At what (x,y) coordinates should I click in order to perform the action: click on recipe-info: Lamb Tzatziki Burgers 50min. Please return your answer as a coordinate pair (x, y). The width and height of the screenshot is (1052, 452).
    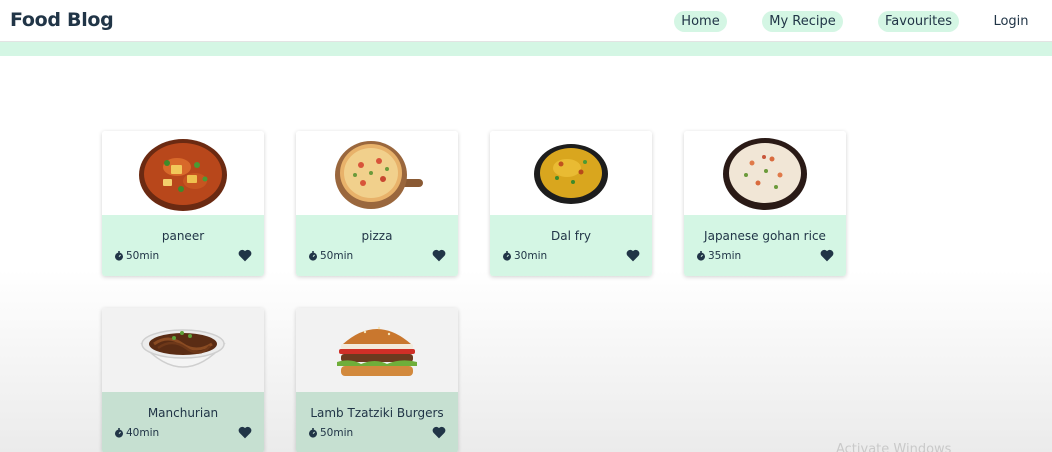
    Looking at the image, I should click on (377, 422).